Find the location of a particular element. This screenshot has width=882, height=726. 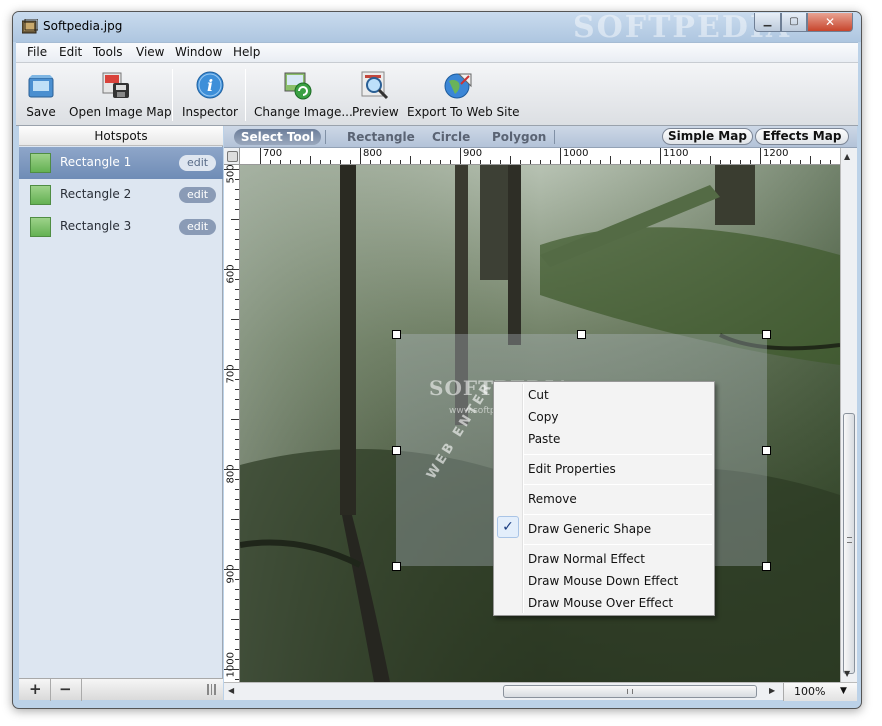

menu-edit: Edit is located at coordinates (70, 52).